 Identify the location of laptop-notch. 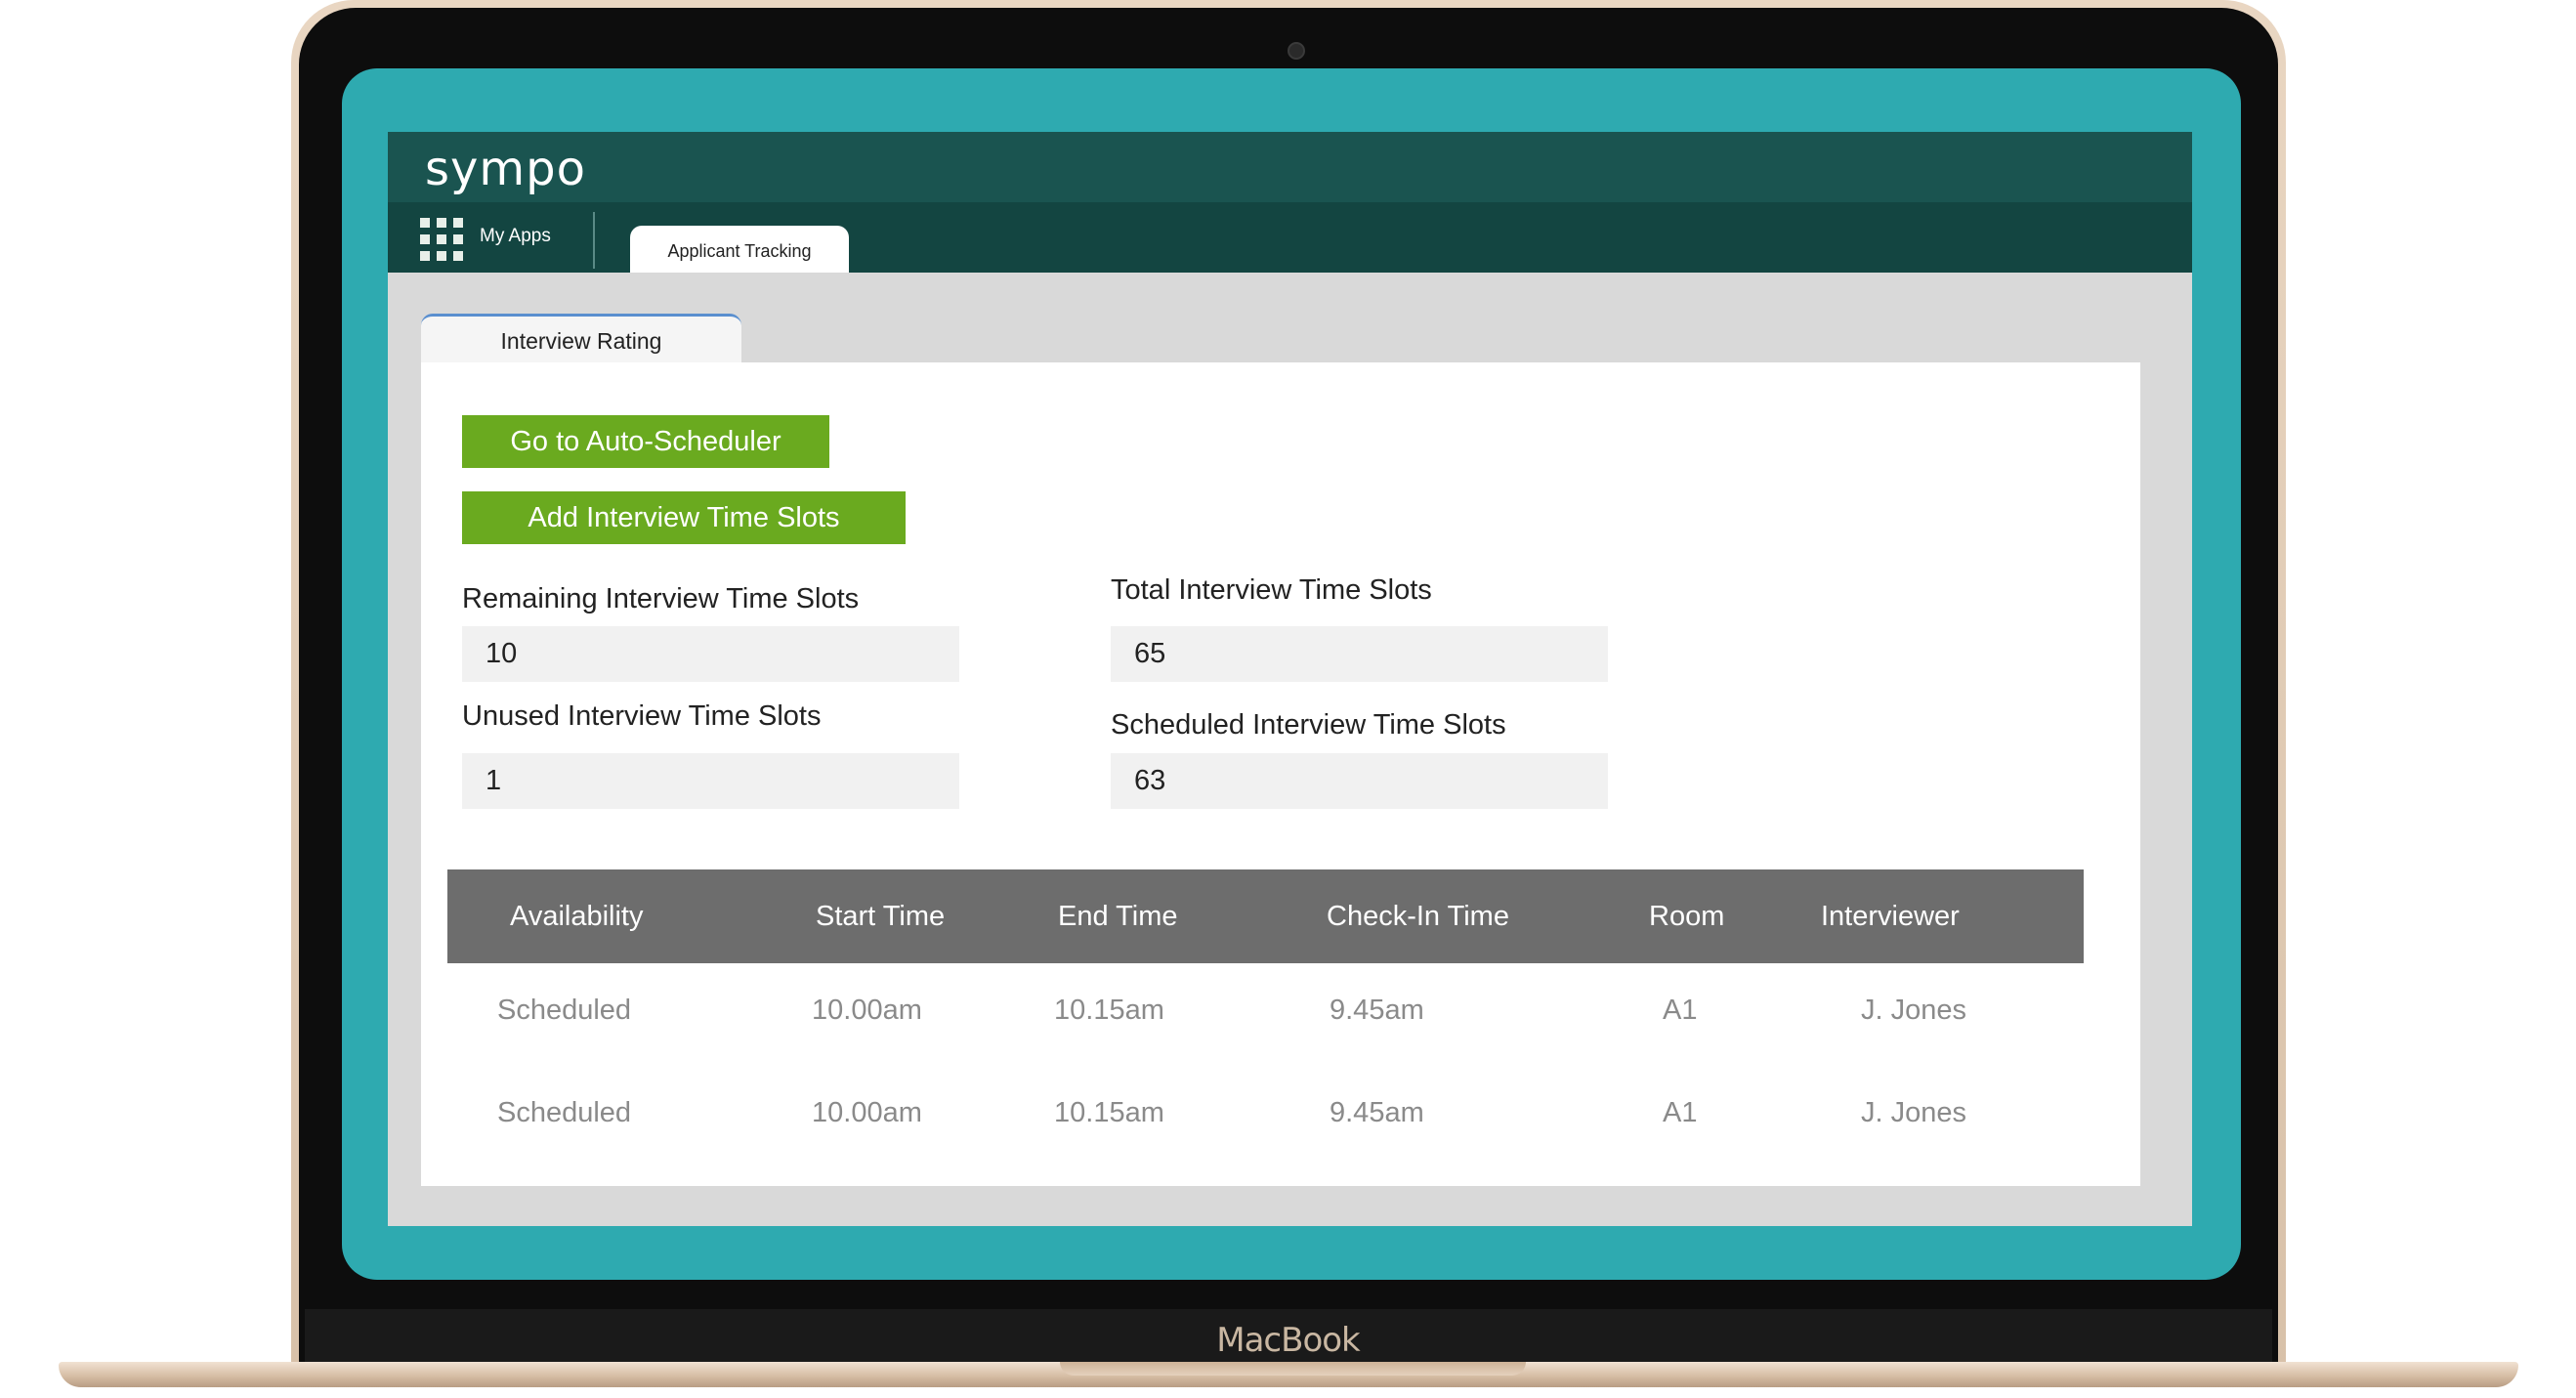
(1293, 1369).